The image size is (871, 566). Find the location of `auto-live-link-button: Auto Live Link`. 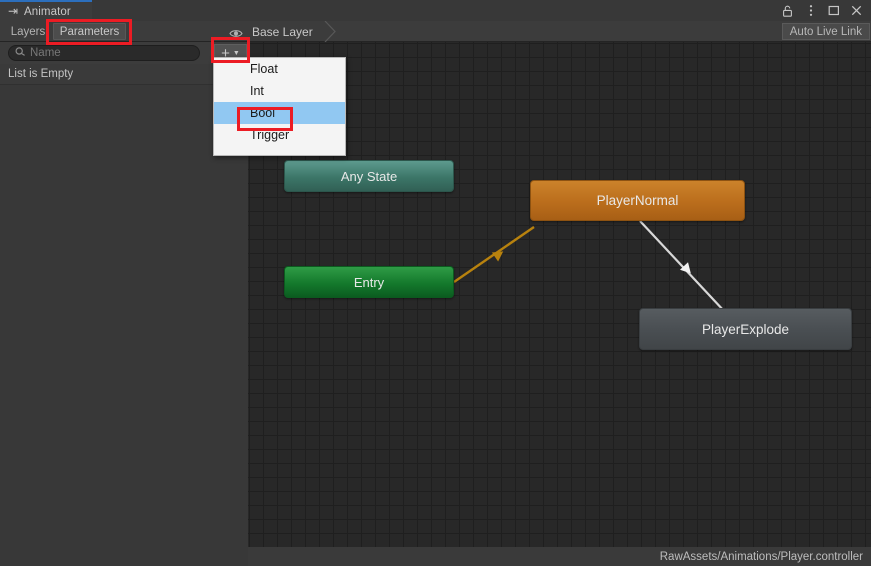

auto-live-link-button: Auto Live Link is located at coordinates (825, 31).